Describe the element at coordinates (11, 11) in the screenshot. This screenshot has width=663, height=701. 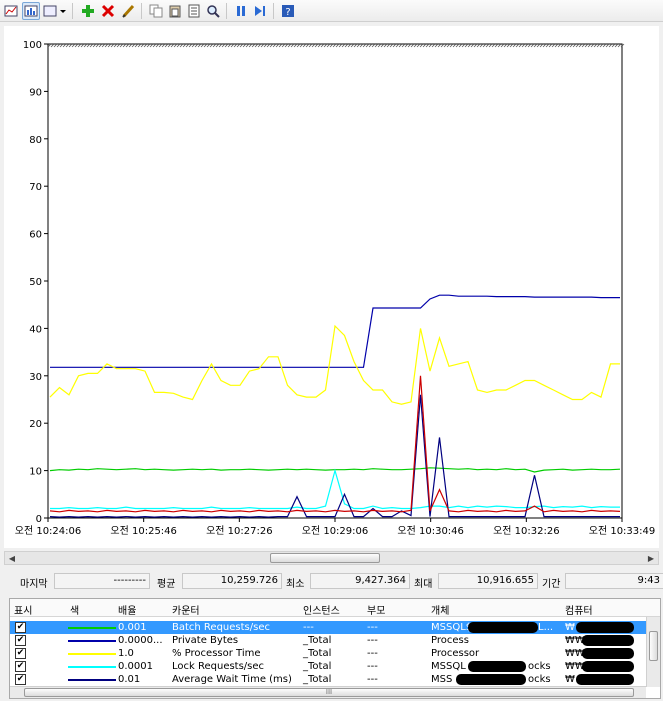
I see `view-graph-icon` at that location.